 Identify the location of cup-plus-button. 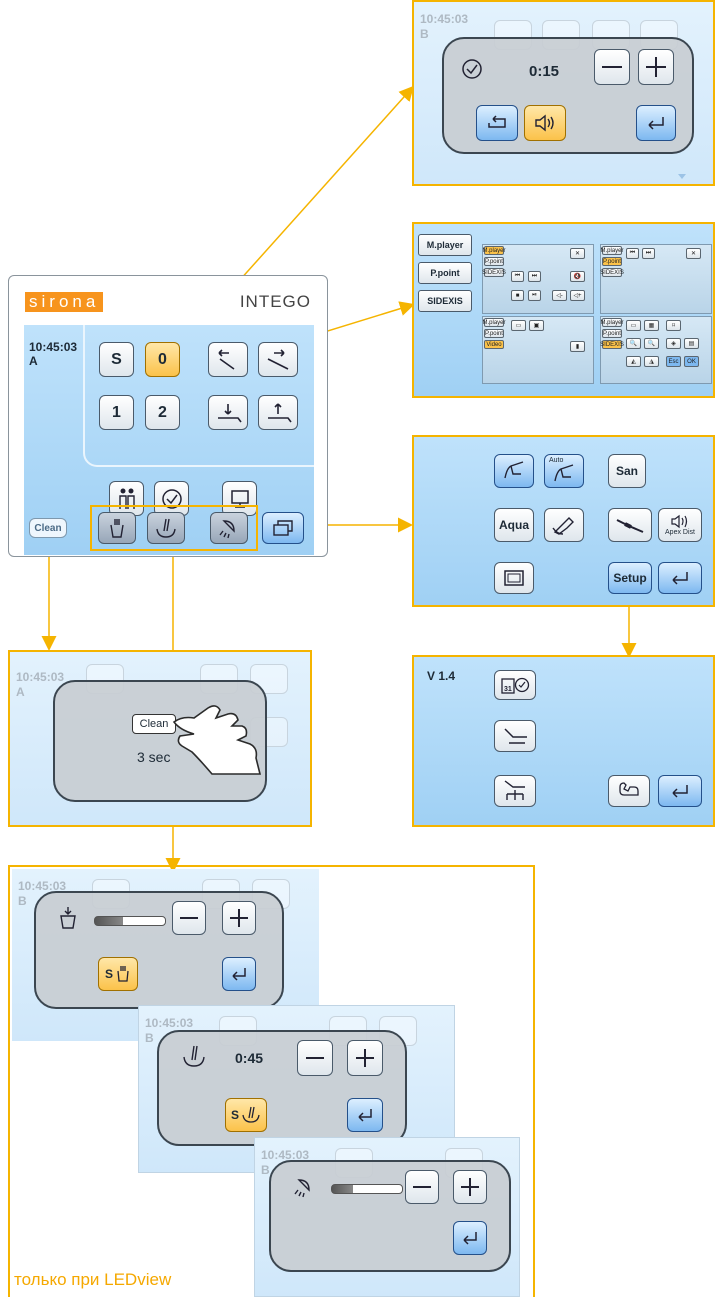
(239, 918).